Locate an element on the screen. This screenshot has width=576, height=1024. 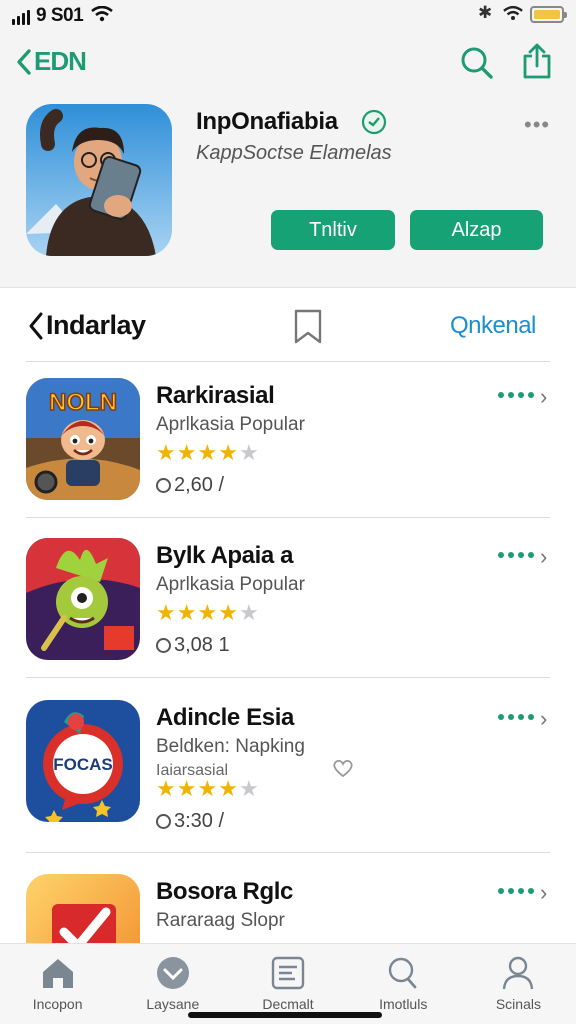
app-icon is located at coordinates (99, 180).